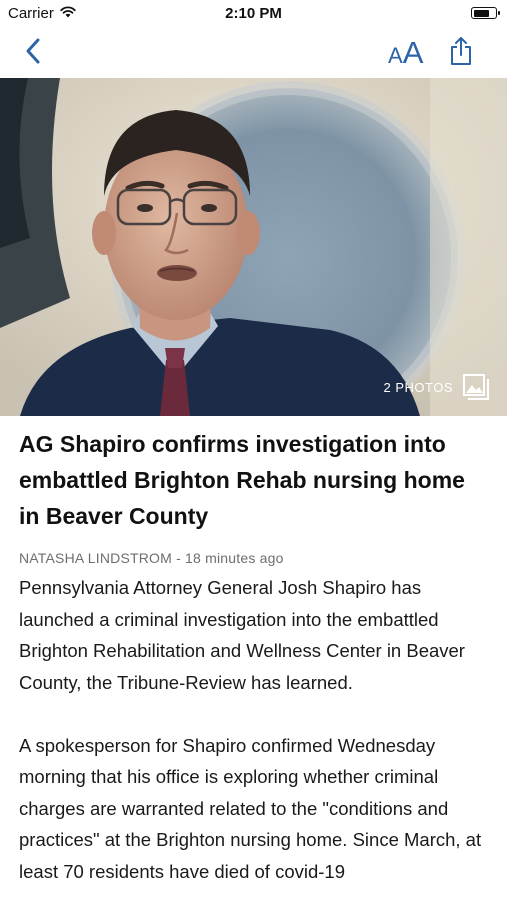 The height and width of the screenshot is (900, 507). I want to click on photo-gallery-button: 2 PHOTOS, so click(436, 387).